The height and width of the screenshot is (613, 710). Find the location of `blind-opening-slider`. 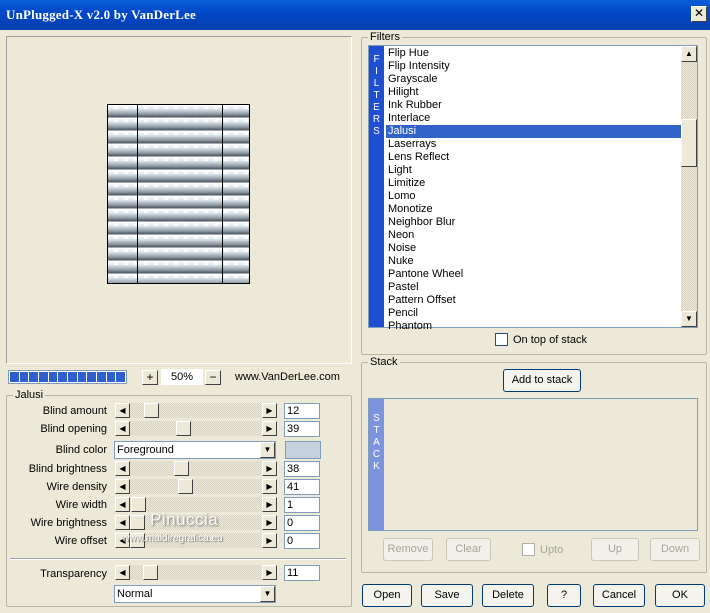

blind-opening-slider is located at coordinates (196, 428).